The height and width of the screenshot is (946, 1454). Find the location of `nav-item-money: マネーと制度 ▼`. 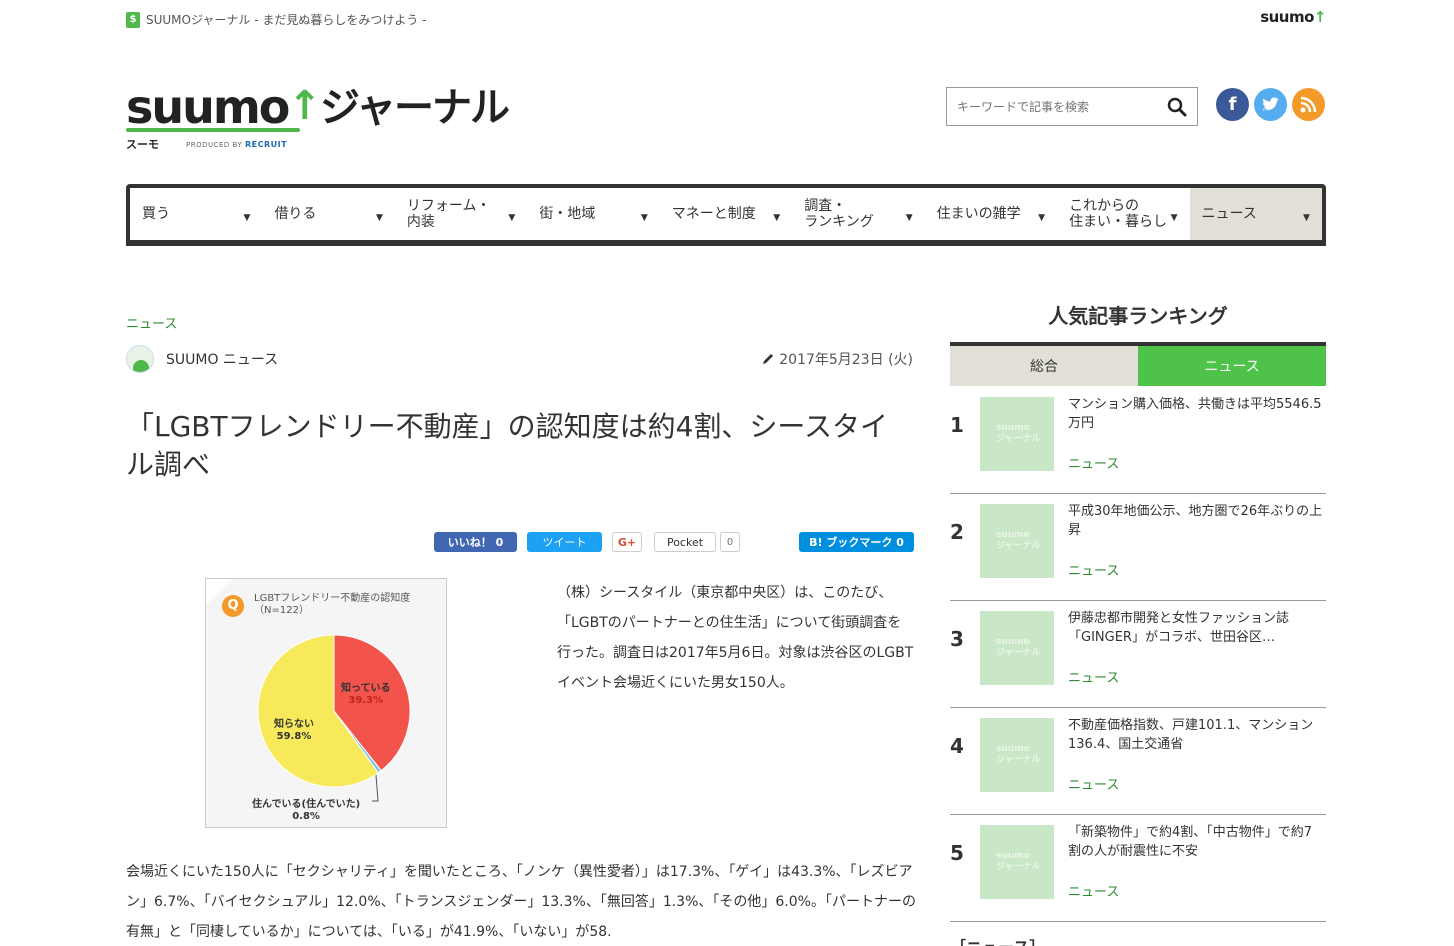

nav-item-money: マネーと制度 ▼ is located at coordinates (726, 214).